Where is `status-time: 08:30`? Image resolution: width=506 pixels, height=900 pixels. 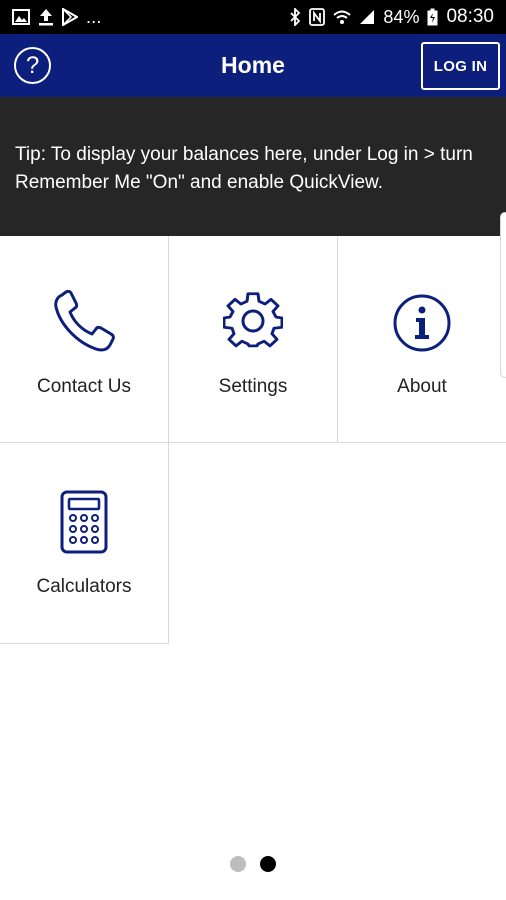
status-time: 08:30 is located at coordinates (470, 16).